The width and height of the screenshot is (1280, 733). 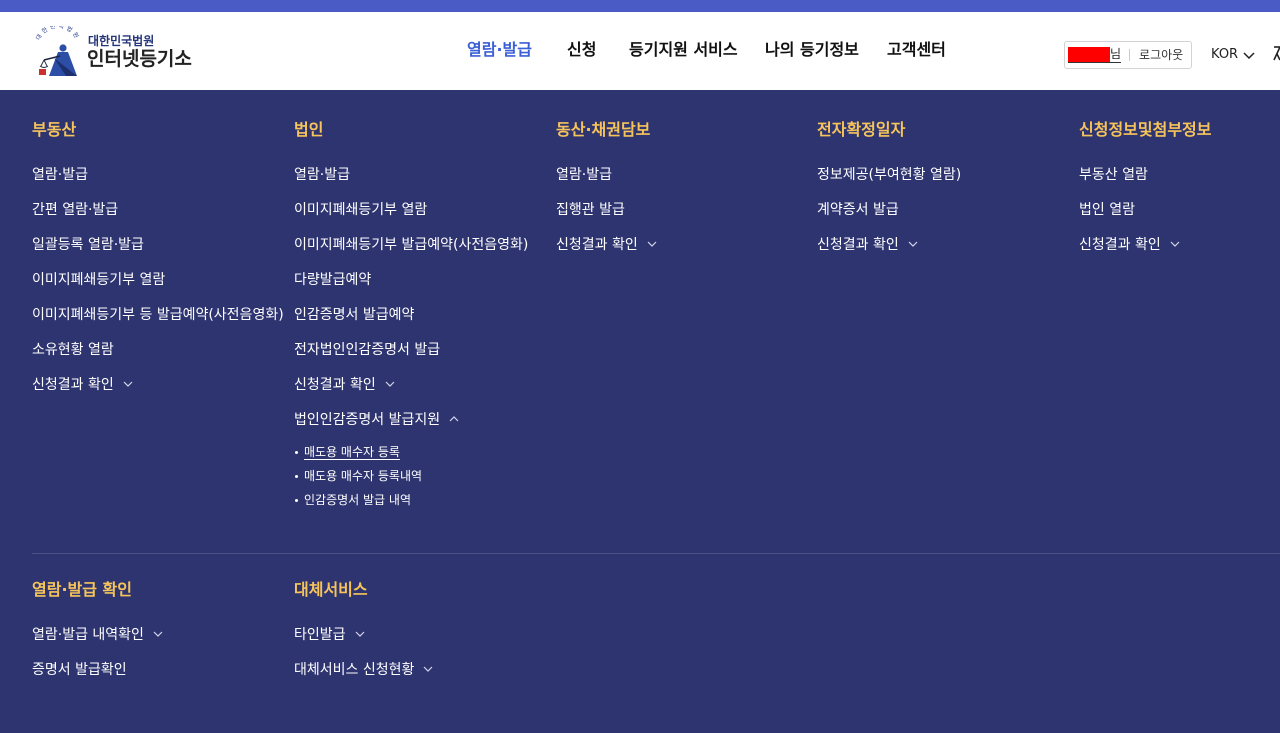 What do you see at coordinates (640, 6) in the screenshot?
I see `top-strip` at bounding box center [640, 6].